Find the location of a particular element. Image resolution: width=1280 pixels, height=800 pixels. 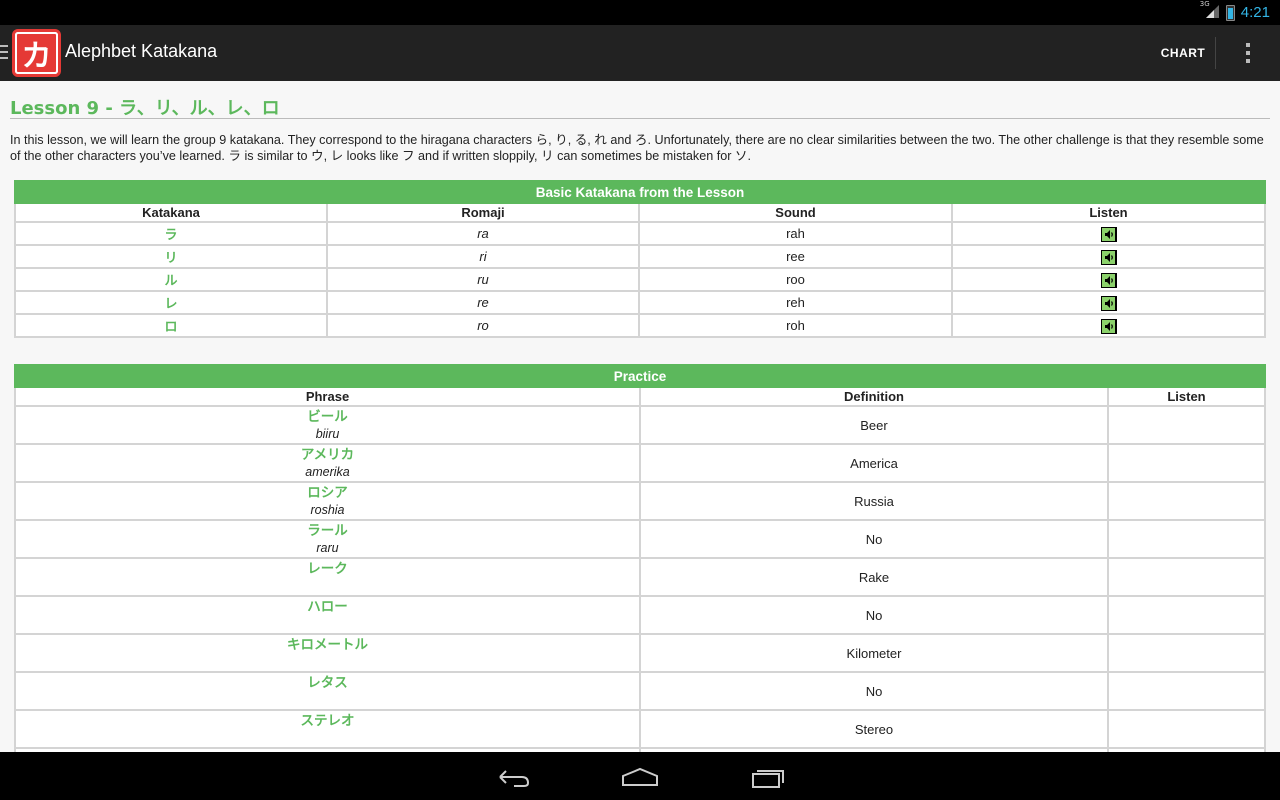

phrase-kana: レーク is located at coordinates (327, 568).